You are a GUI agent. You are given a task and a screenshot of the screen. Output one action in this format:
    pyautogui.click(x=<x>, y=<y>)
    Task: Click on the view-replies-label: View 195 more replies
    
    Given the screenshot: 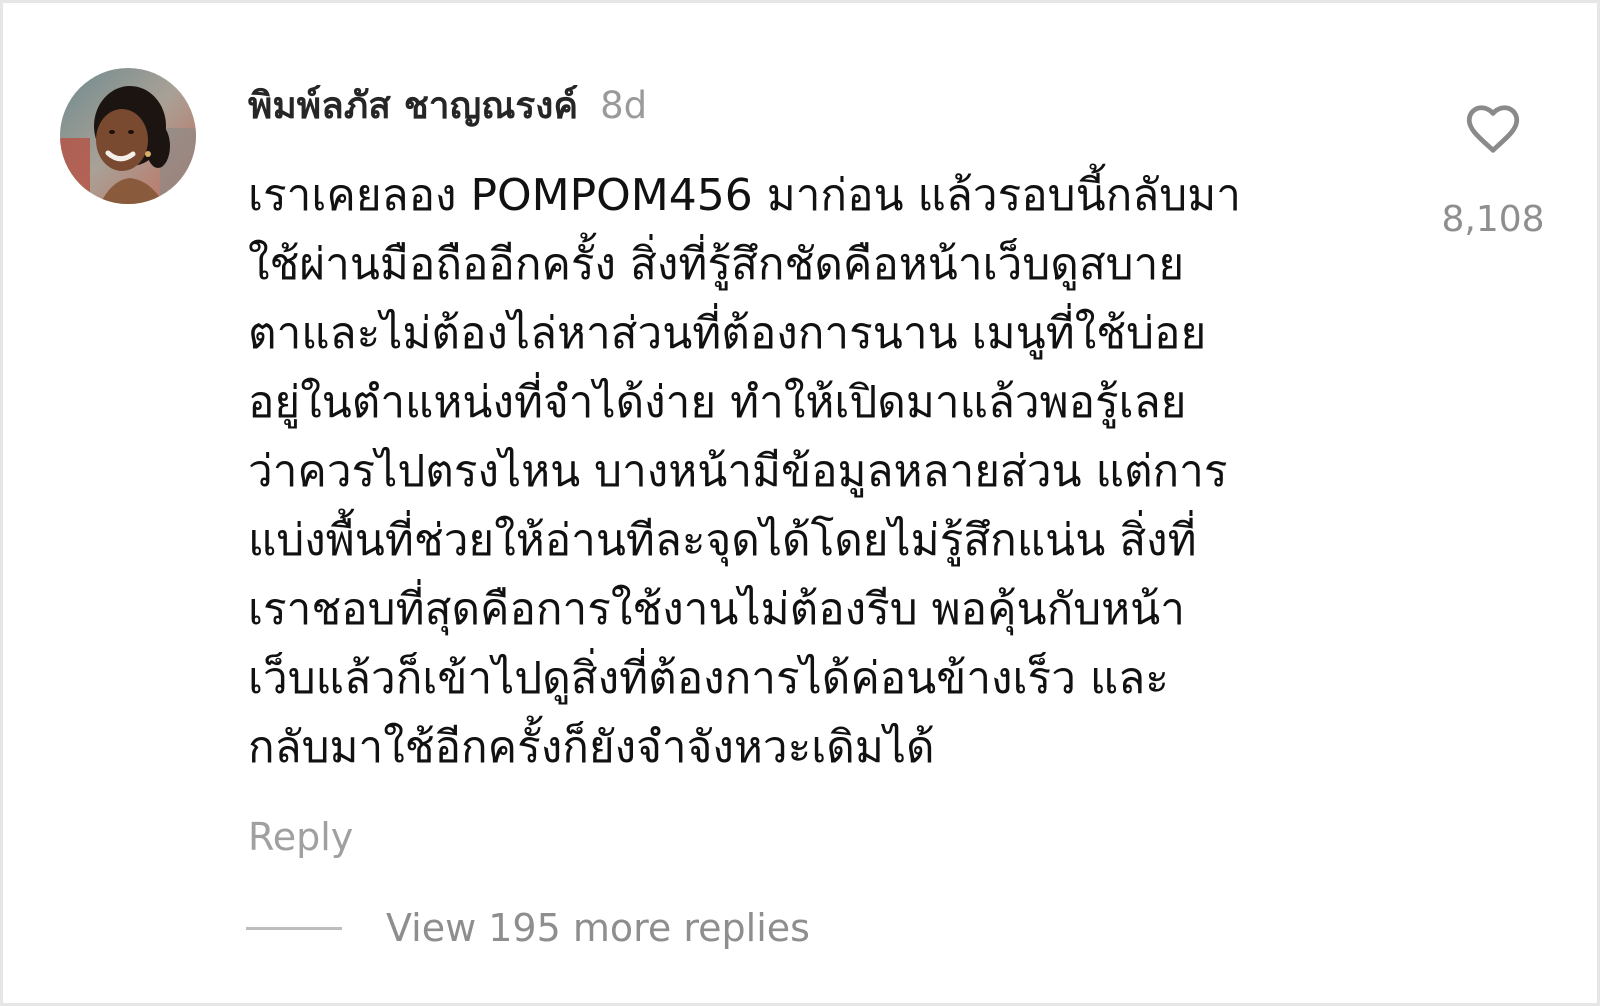 What is the action you would take?
    pyautogui.click(x=598, y=928)
    